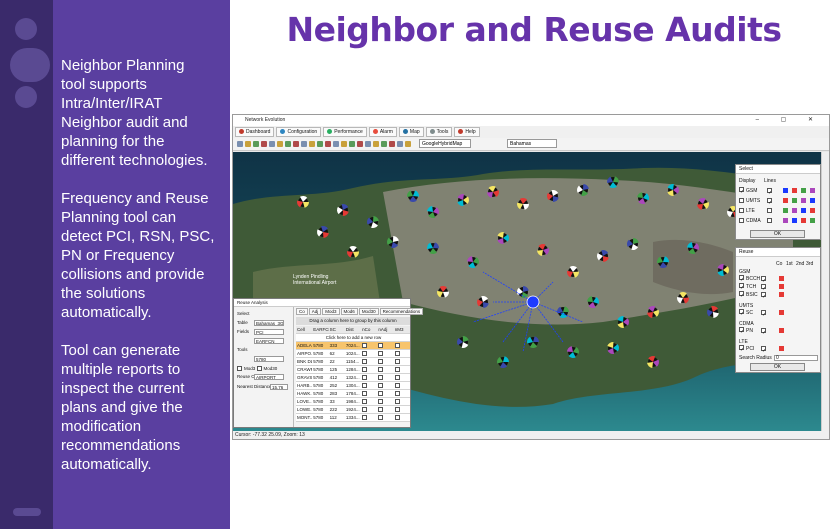 The width and height of the screenshot is (838, 529). I want to click on analysis-tab: Mod30, so click(368, 311).